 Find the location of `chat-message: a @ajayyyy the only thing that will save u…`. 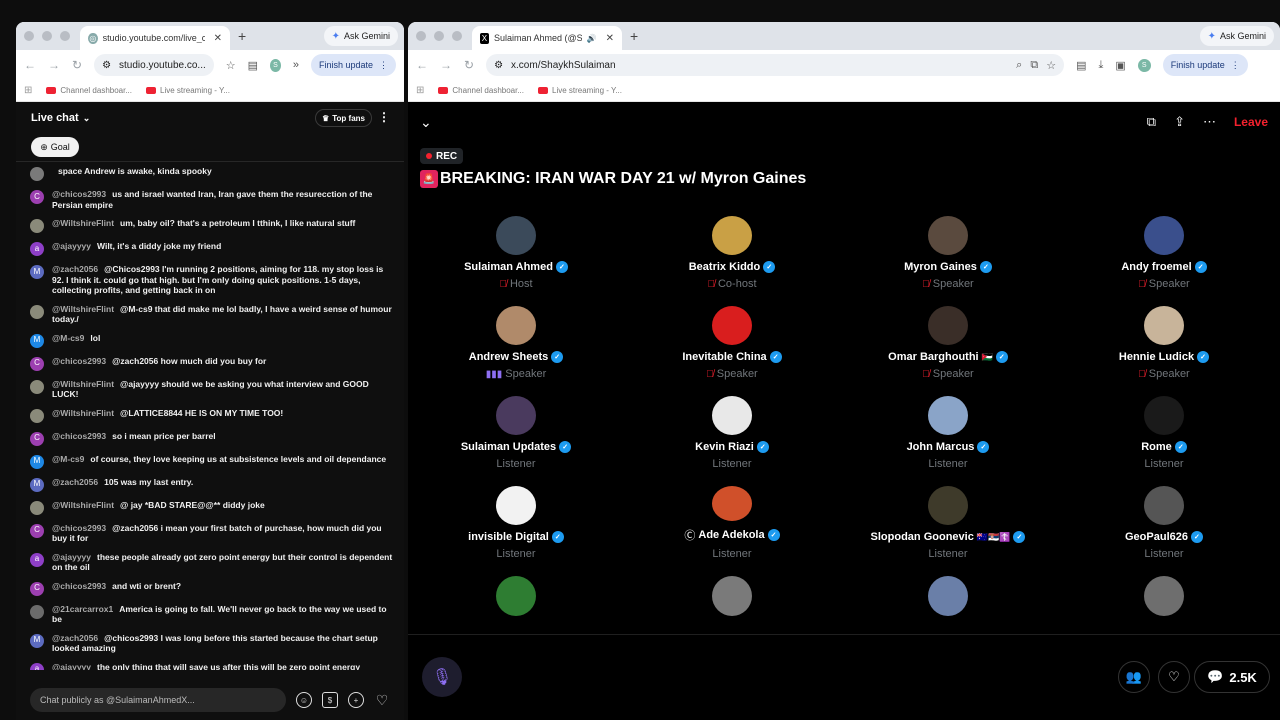

chat-message: a @ajayyyy the only thing that will save u… is located at coordinates (212, 666).